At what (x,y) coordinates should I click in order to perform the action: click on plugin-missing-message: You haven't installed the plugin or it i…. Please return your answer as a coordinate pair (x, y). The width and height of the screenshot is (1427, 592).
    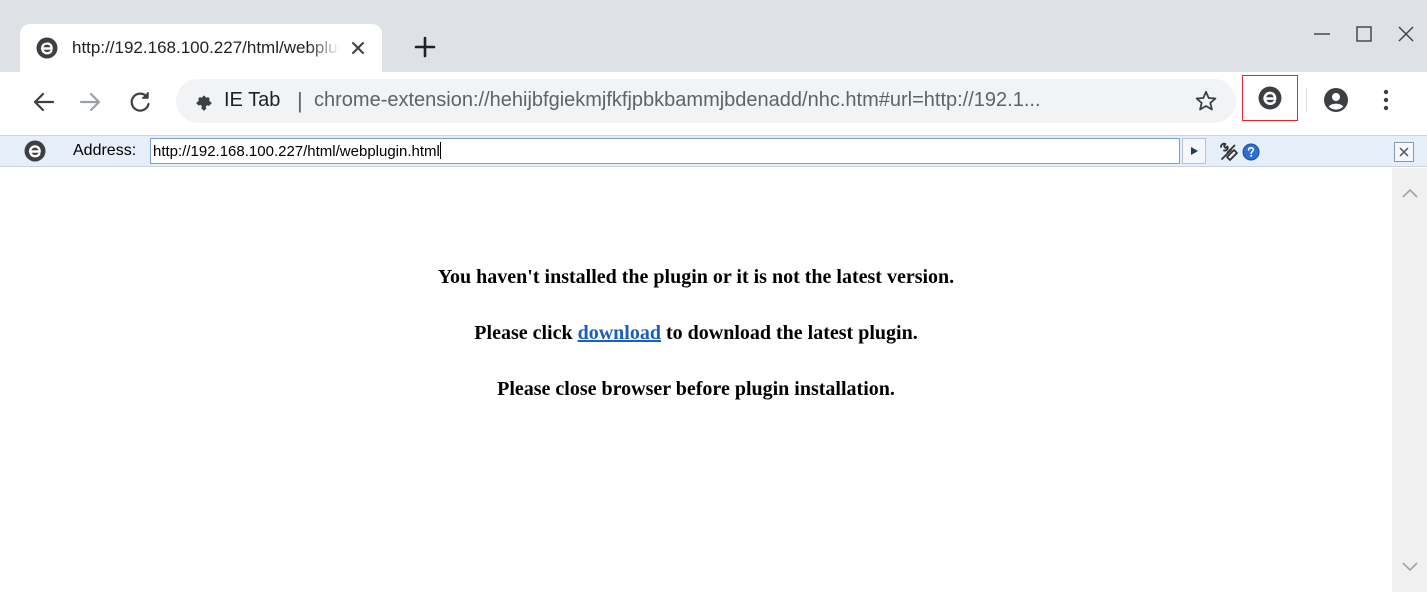
    Looking at the image, I should click on (696, 277).